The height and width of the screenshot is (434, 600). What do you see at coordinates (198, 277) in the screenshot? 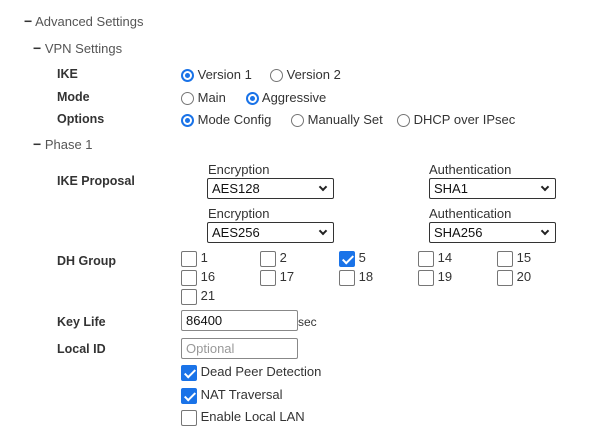
I see `dh-group-option: 16` at bounding box center [198, 277].